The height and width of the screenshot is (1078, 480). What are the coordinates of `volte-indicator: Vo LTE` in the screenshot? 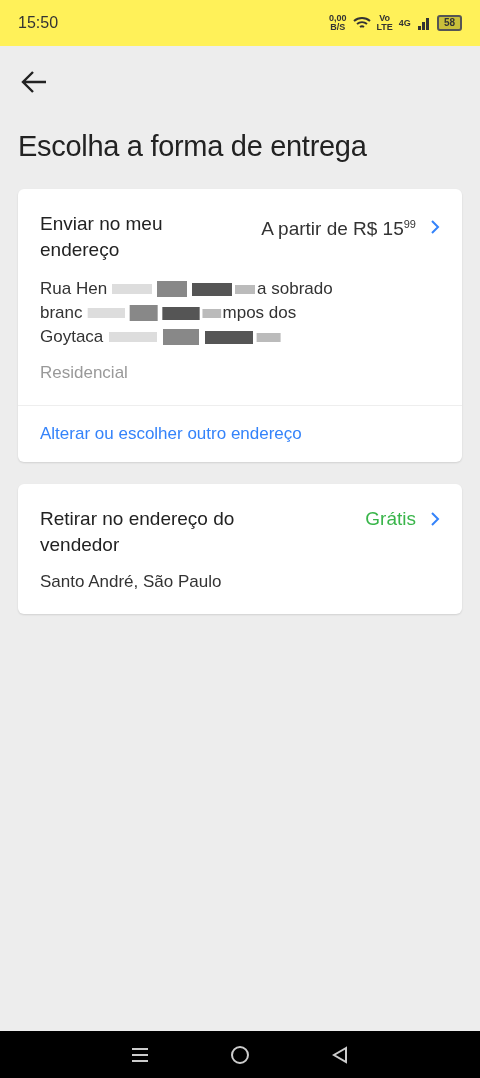 It's located at (384, 23).